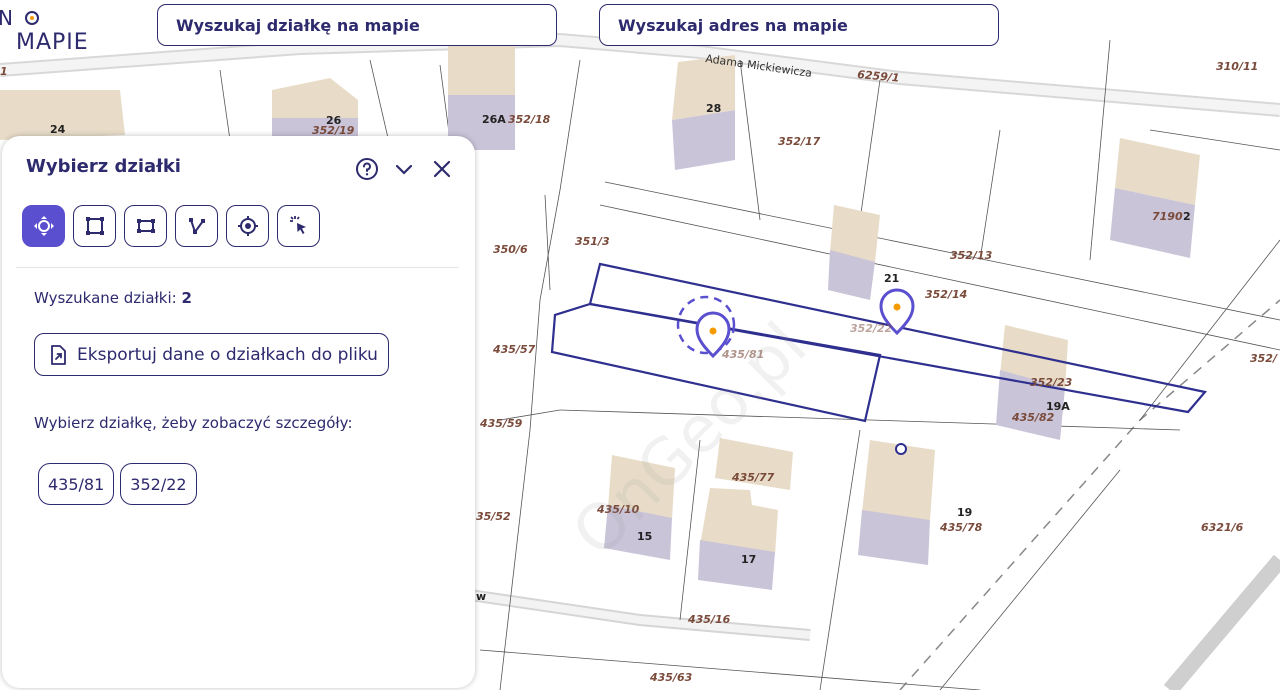 The image size is (1280, 690). Describe the element at coordinates (494, 119) in the screenshot. I see `svg-text: 26A` at that location.